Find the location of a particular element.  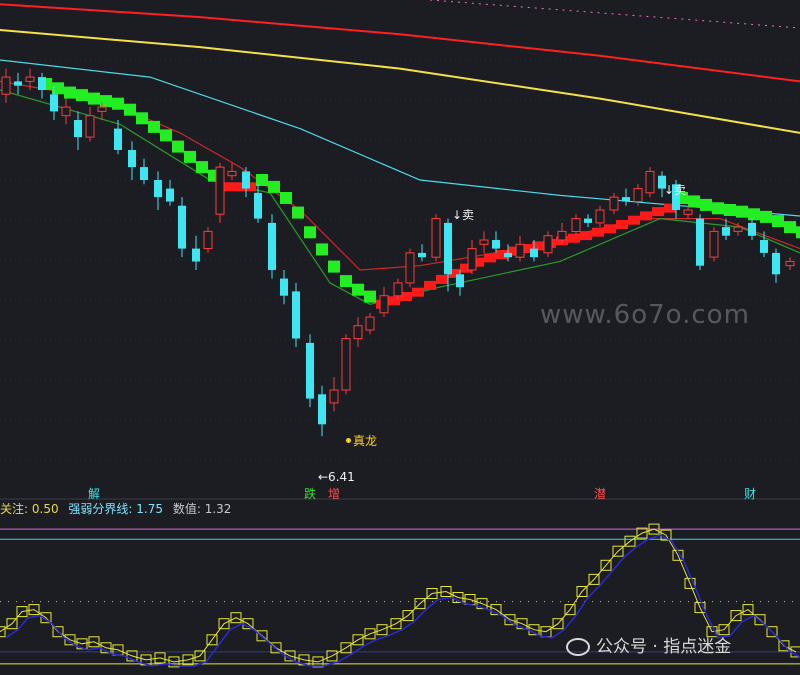

wechat-icon is located at coordinates (578, 647).